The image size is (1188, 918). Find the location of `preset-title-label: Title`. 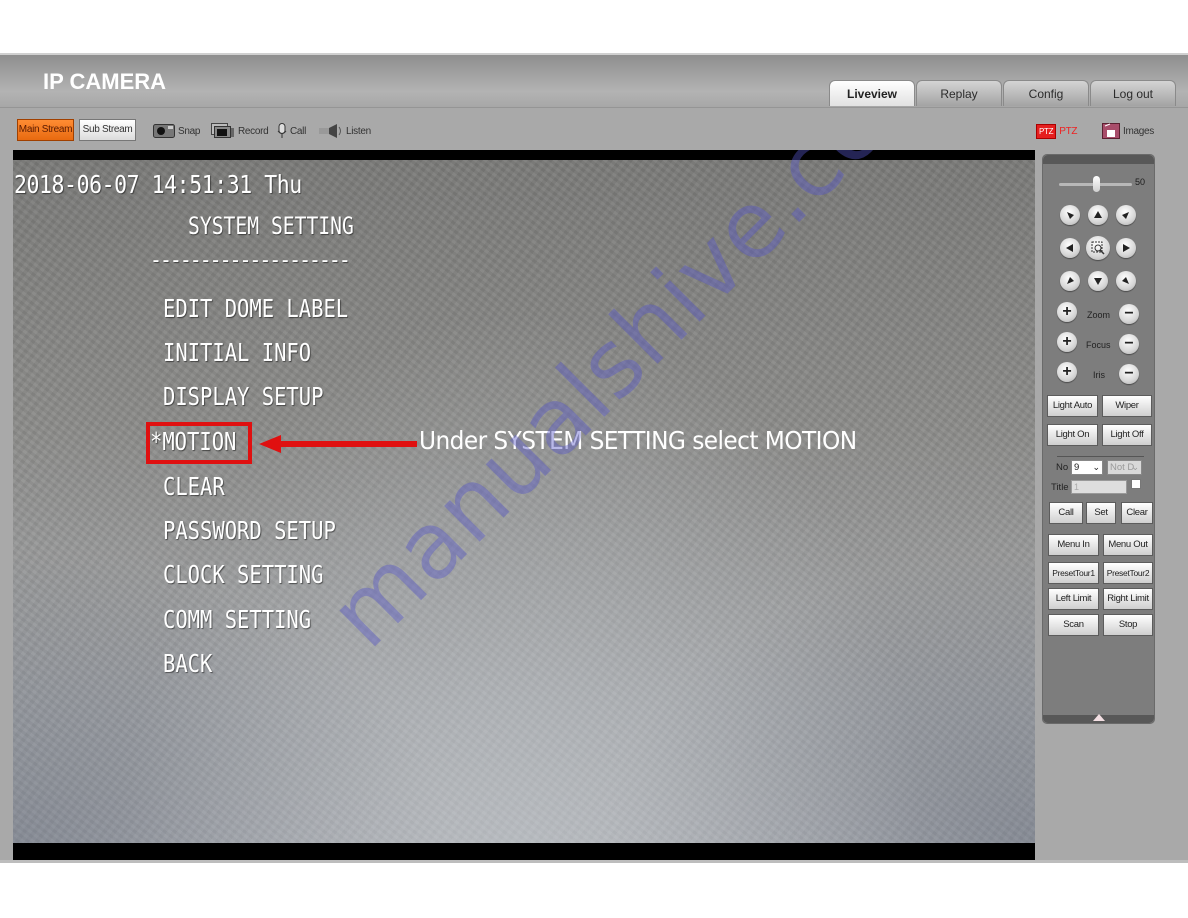

preset-title-label: Title is located at coordinates (1060, 487).